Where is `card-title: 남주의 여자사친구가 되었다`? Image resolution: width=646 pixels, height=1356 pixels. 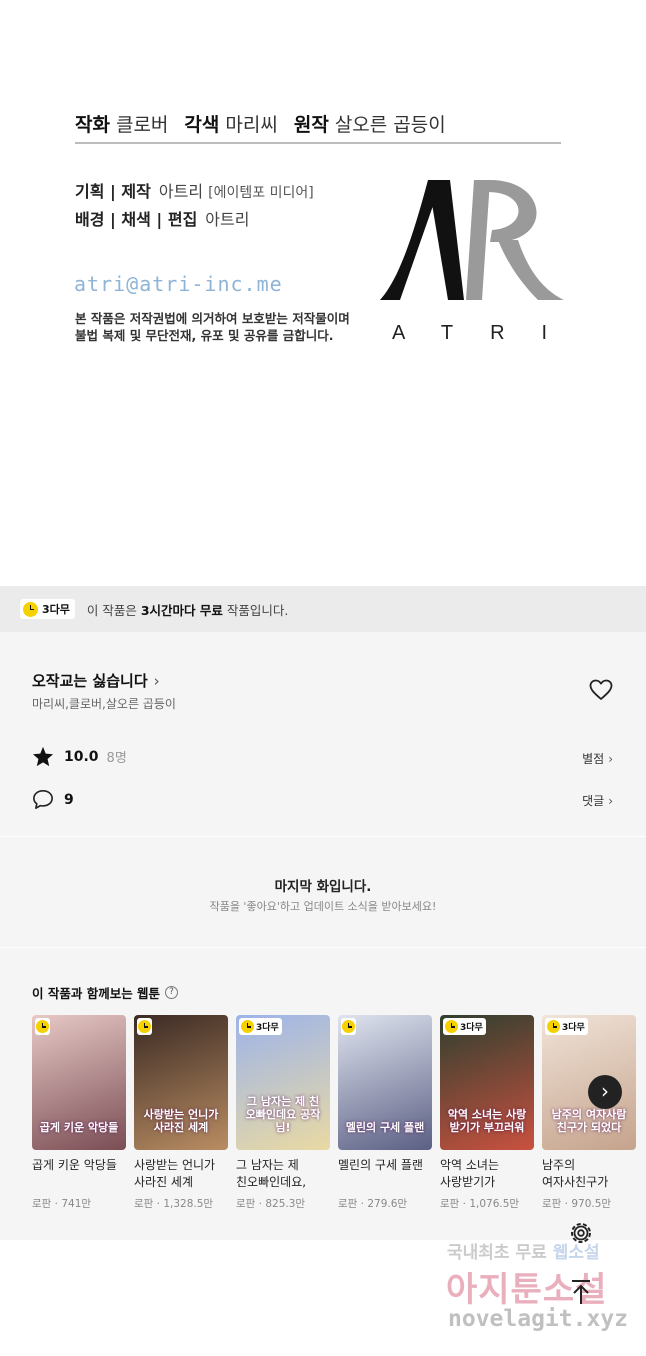
card-title: 남주의 여자사친구가 되었다 is located at coordinates (589, 1174).